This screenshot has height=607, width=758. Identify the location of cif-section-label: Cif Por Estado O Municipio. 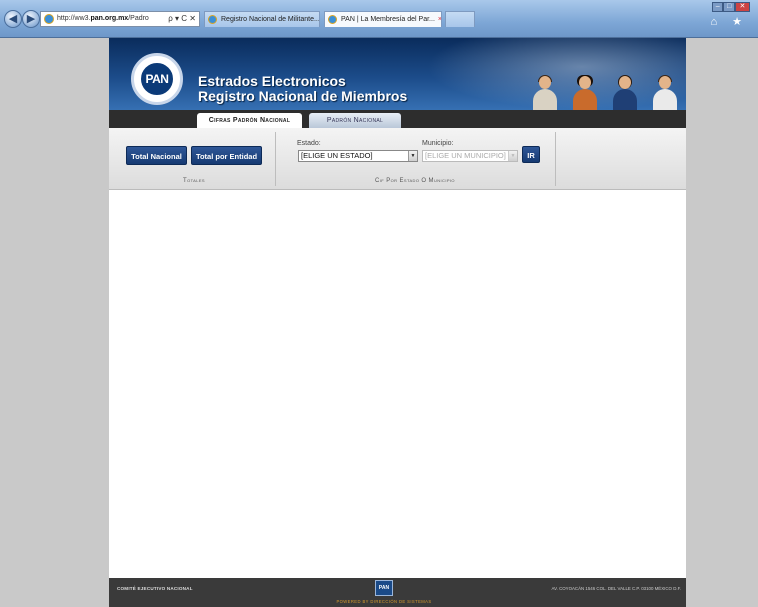
(415, 181).